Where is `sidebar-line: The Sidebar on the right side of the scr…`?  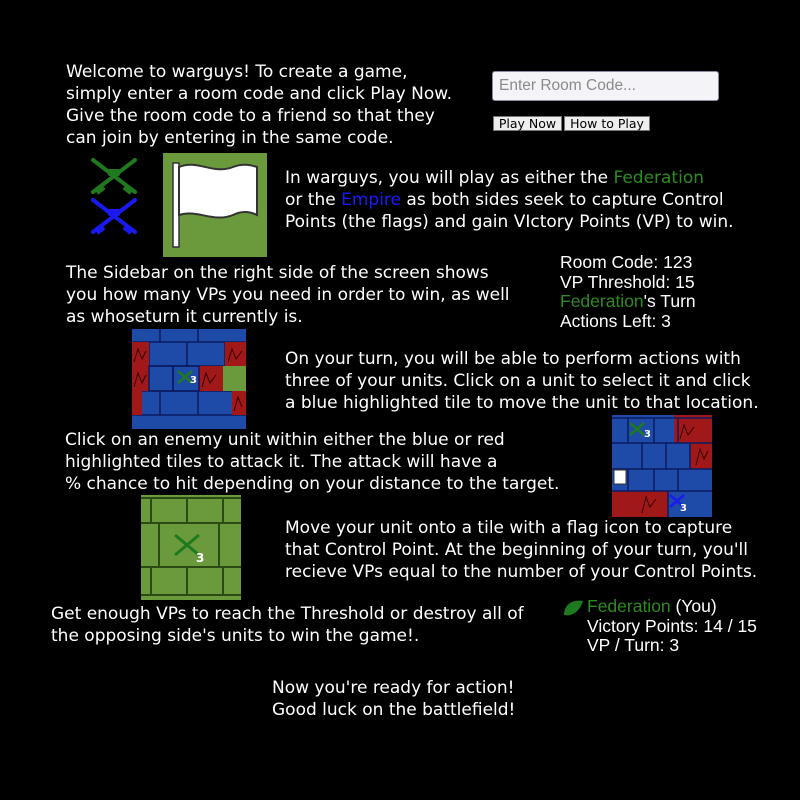 sidebar-line: The Sidebar on the right side of the scr… is located at coordinates (277, 273).